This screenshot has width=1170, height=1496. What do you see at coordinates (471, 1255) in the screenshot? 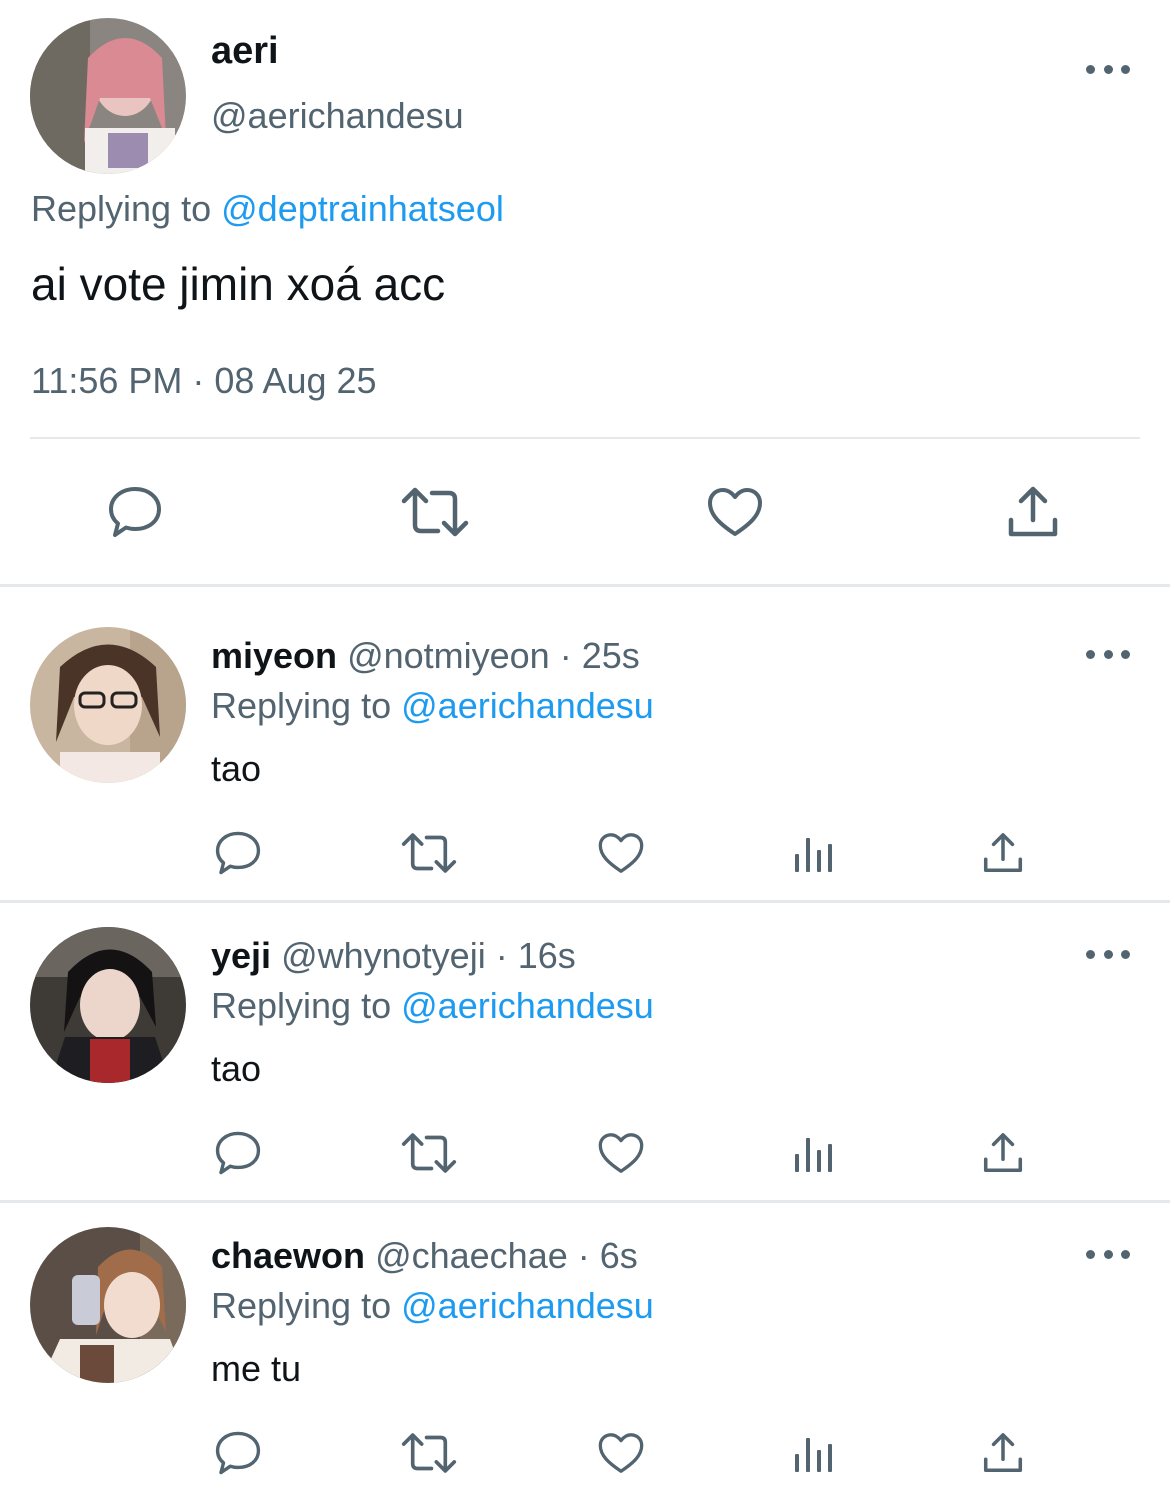
I see `user-handle: @chaechae` at bounding box center [471, 1255].